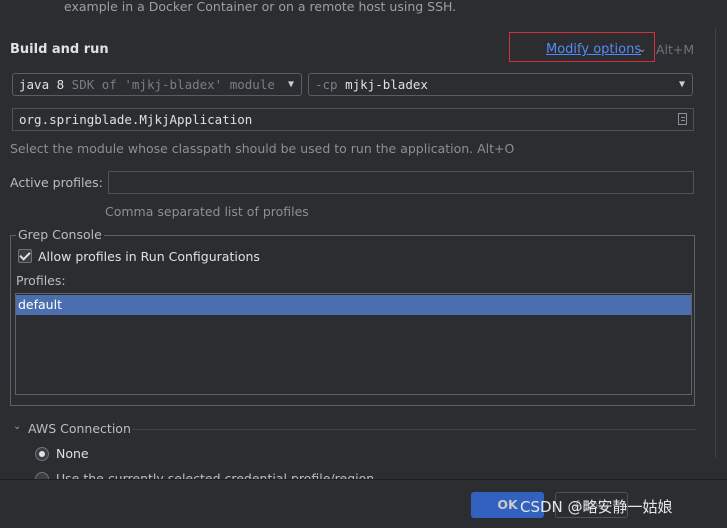  I want to click on jdk-select: java 8 SDK of 'mjkj-bladex' module ▼, so click(157, 84).